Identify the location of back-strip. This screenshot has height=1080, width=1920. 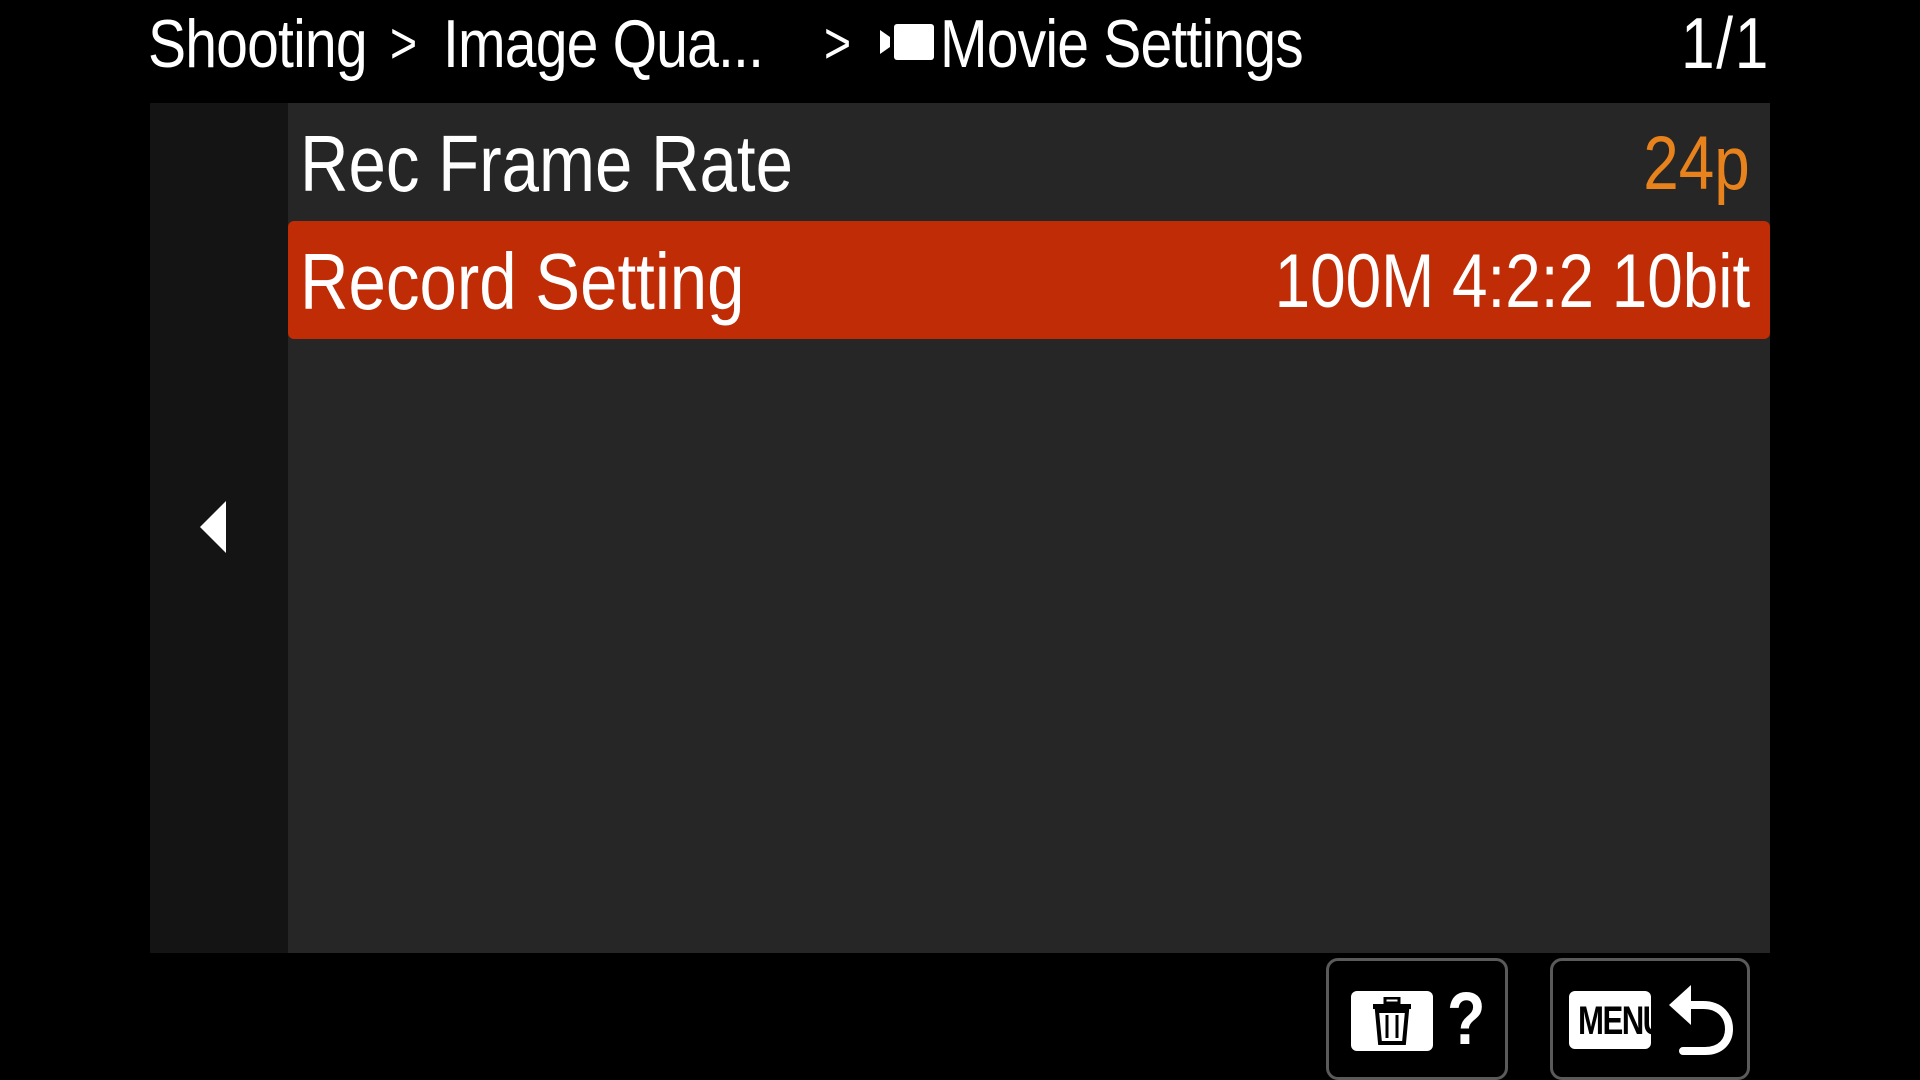
(219, 528).